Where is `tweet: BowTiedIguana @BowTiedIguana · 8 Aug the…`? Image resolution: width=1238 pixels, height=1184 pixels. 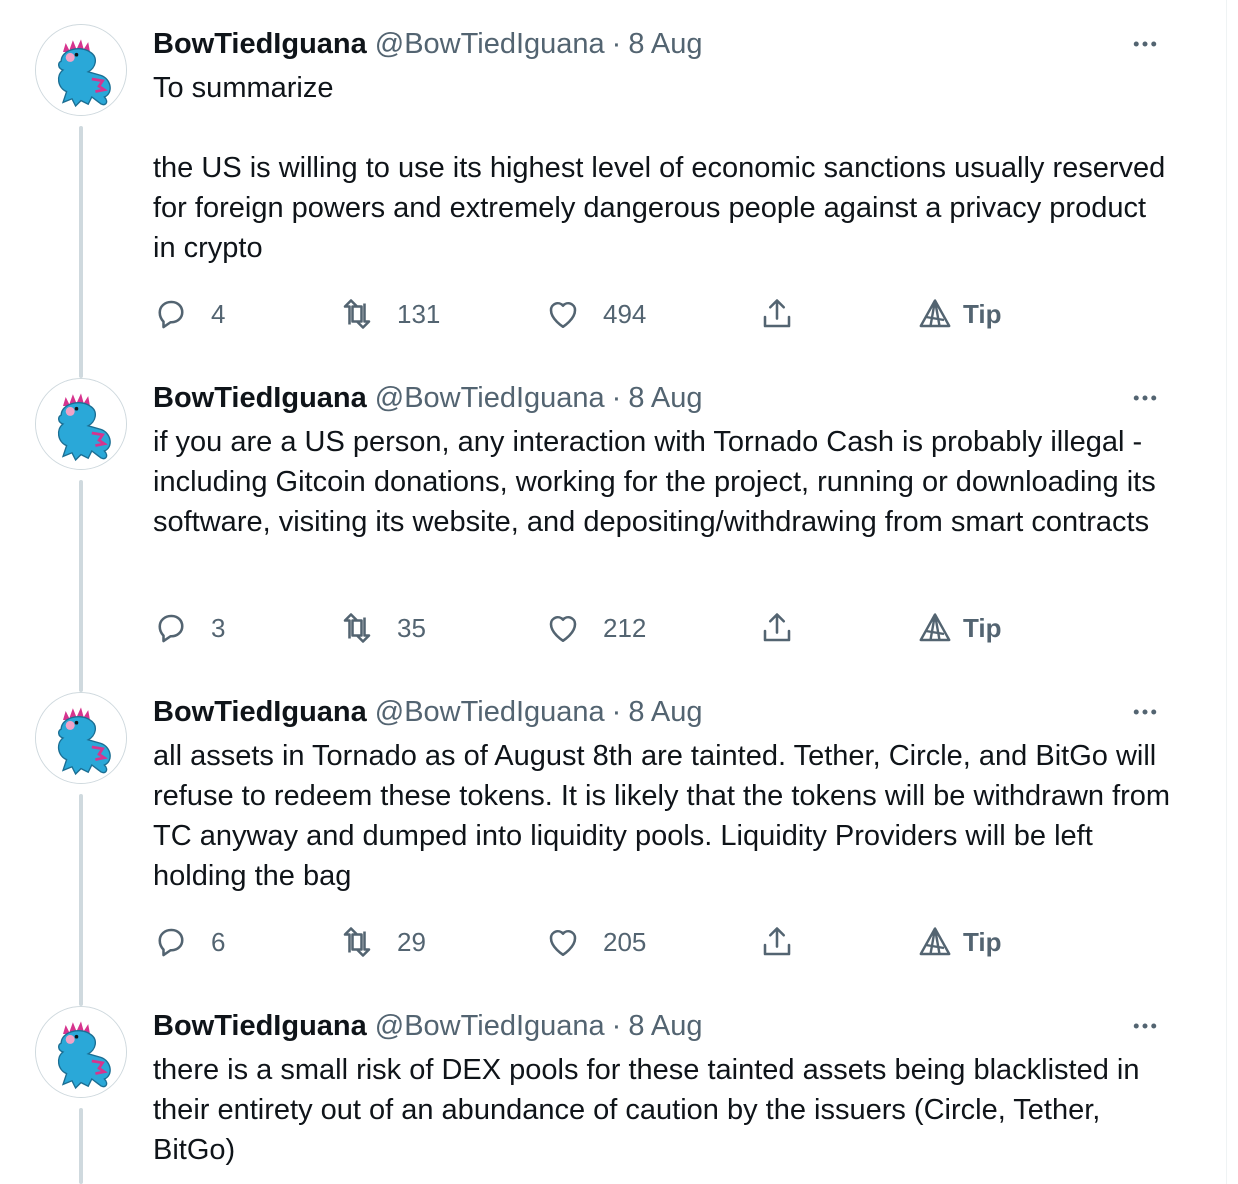 tweet: BowTiedIguana @BowTiedIguana · 8 Aug the… is located at coordinates (613, 1095).